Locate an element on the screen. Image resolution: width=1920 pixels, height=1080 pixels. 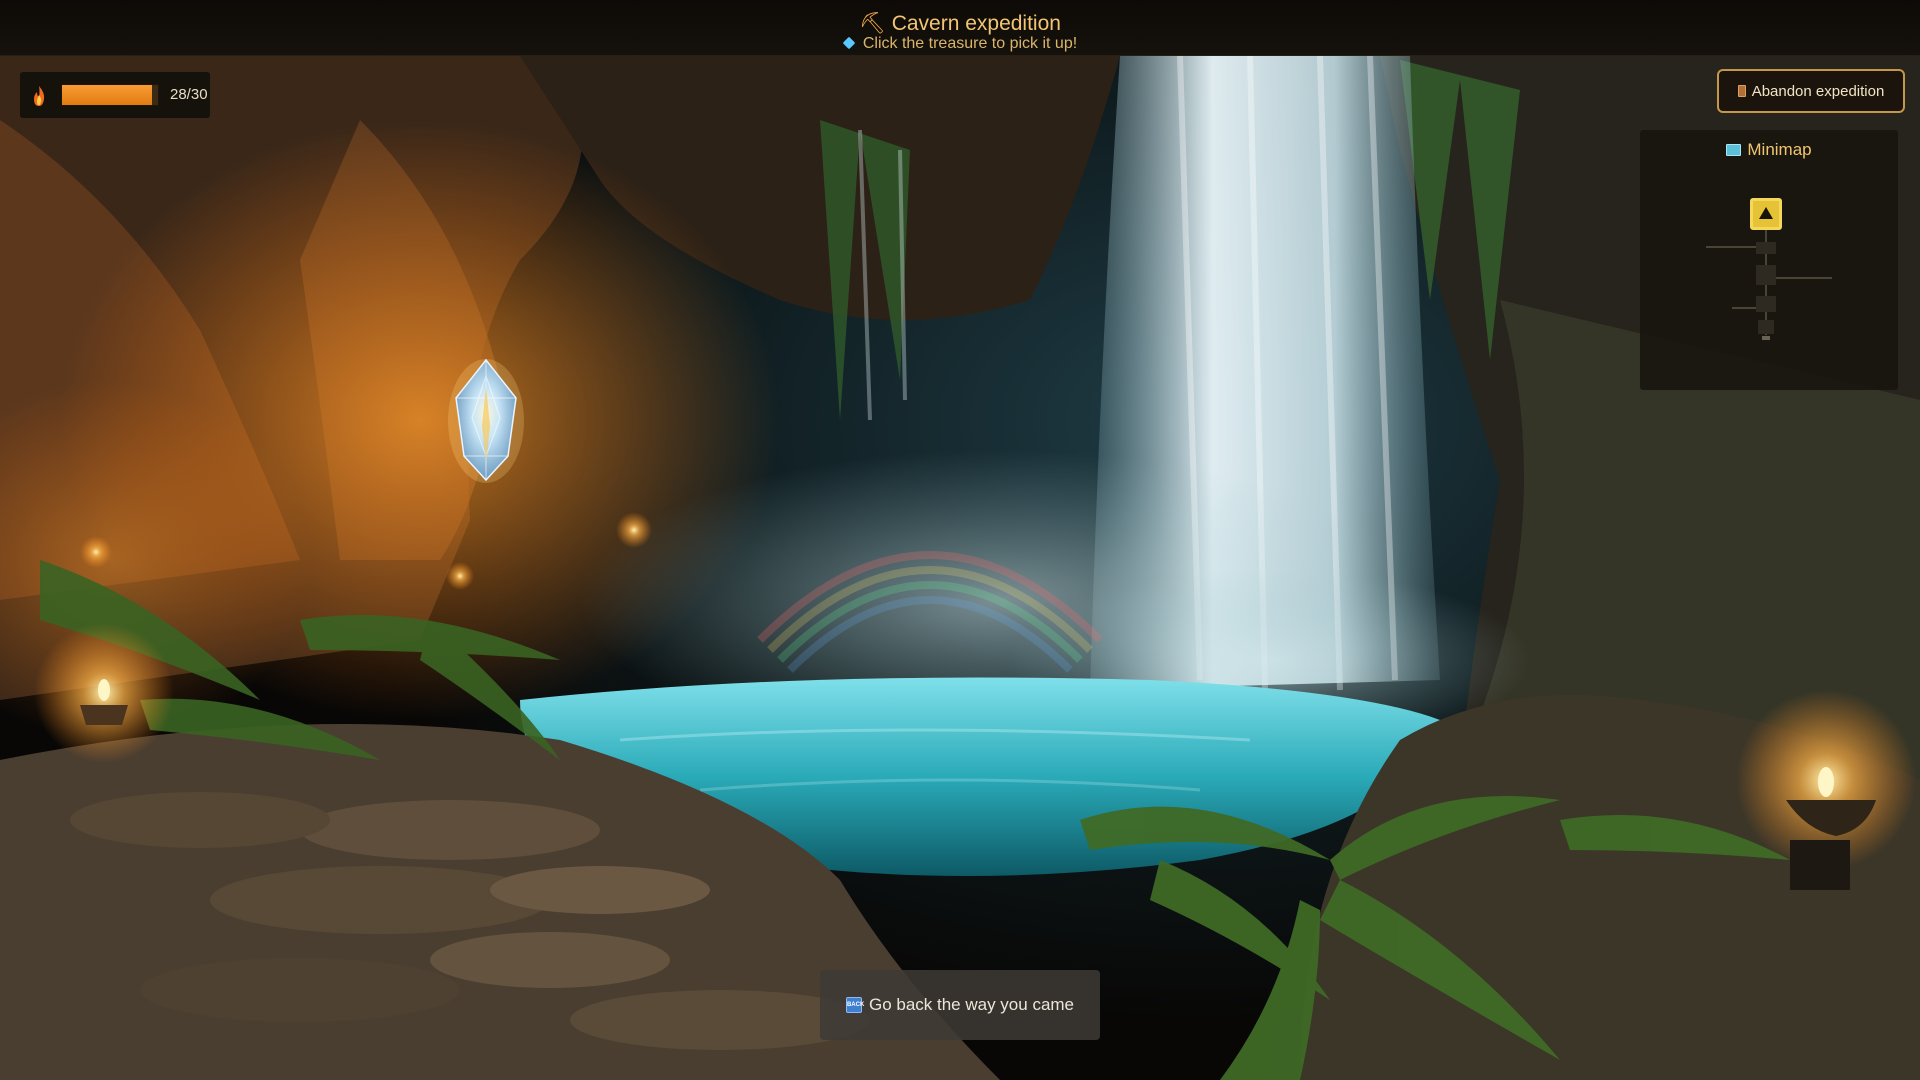
fuel-bar is located at coordinates (110, 95).